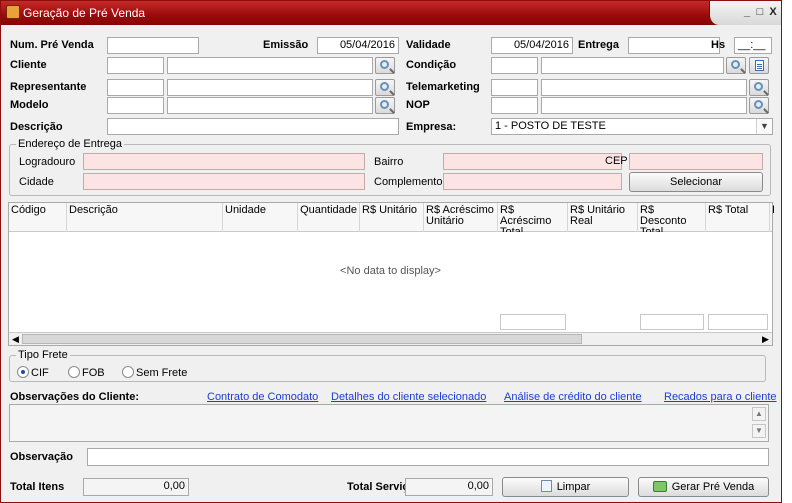 The image size is (792, 503). Describe the element at coordinates (603, 217) in the screenshot. I see `col-unitario-real: R$ Unitário Real` at that location.